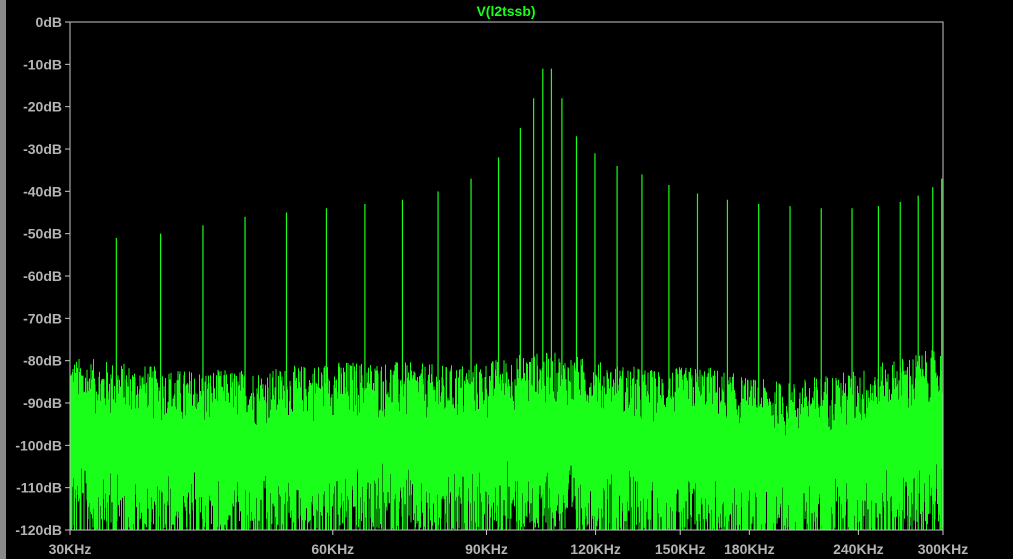 The height and width of the screenshot is (559, 1013). I want to click on x-tick-label: 90KHz, so click(486, 549).